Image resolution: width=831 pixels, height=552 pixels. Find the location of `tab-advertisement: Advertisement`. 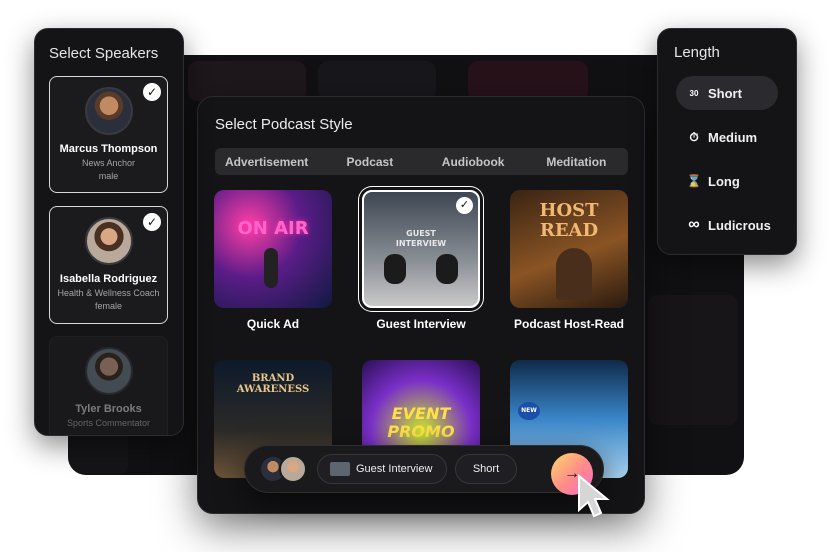

tab-advertisement: Advertisement is located at coordinates (266, 162).